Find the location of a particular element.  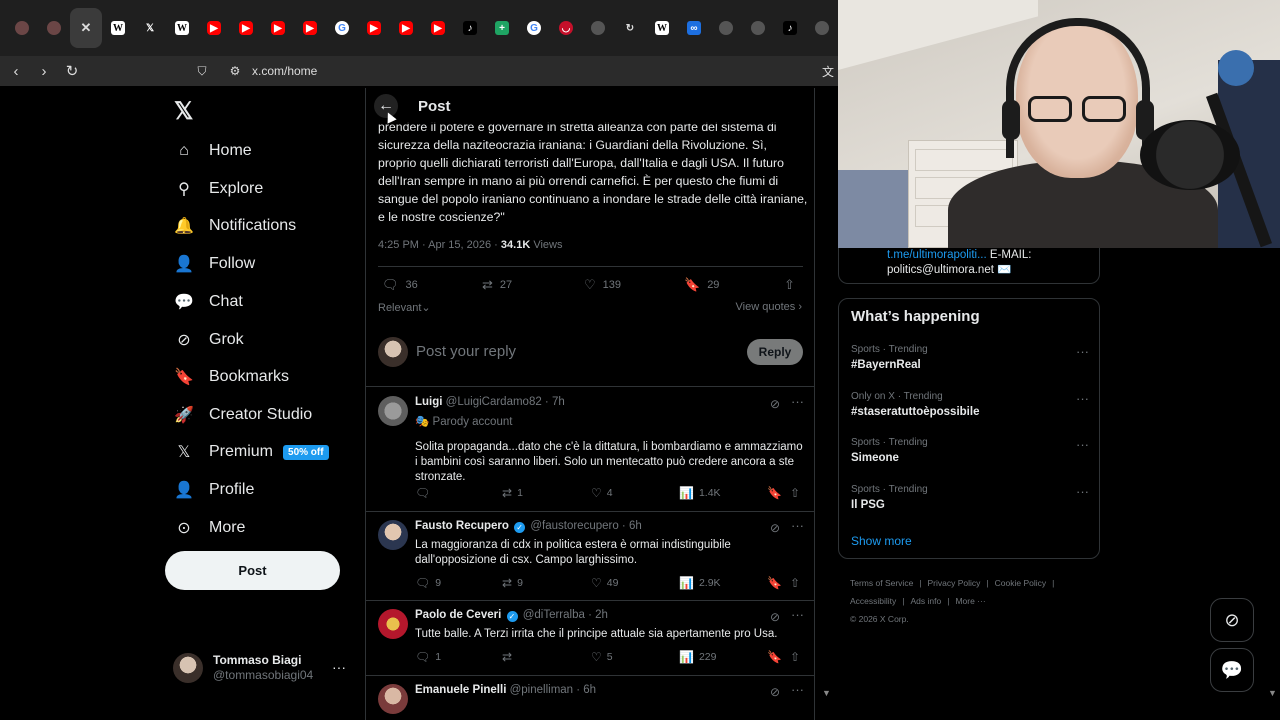

reply-action: 🗨 is located at coordinates (425, 493).